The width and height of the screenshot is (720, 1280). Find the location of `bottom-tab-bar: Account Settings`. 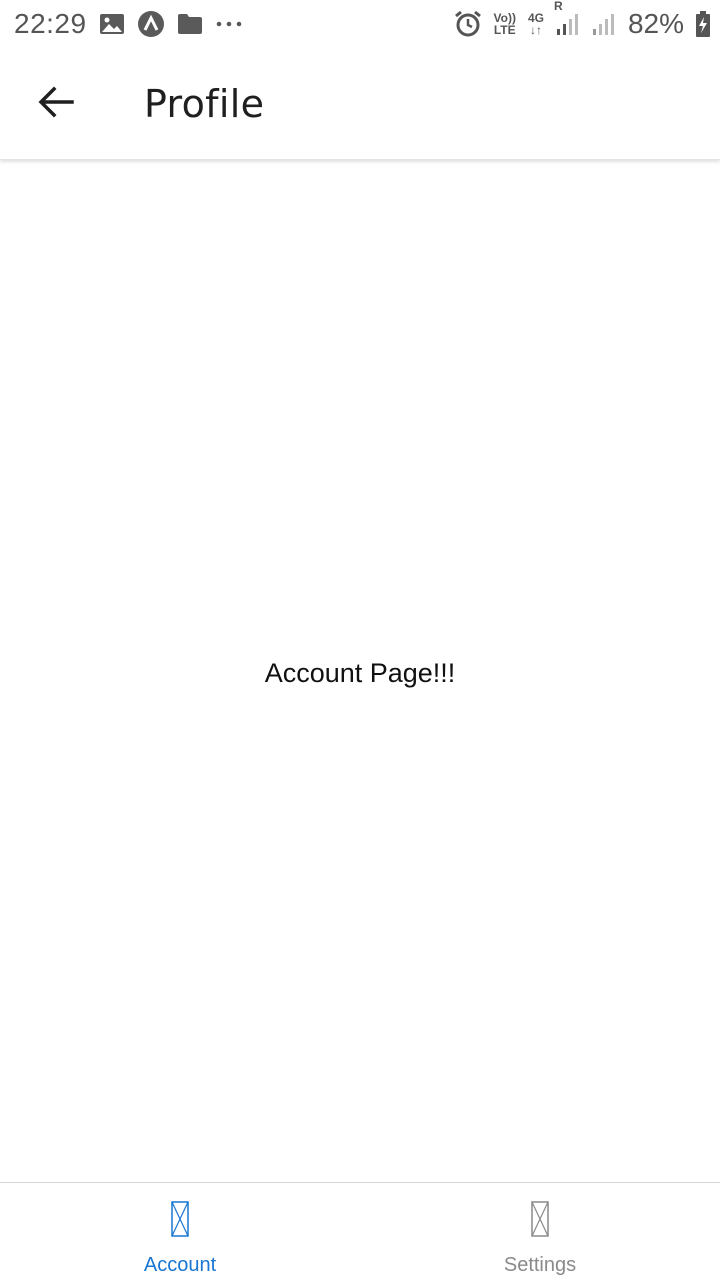

bottom-tab-bar: Account Settings is located at coordinates (360, 1231).